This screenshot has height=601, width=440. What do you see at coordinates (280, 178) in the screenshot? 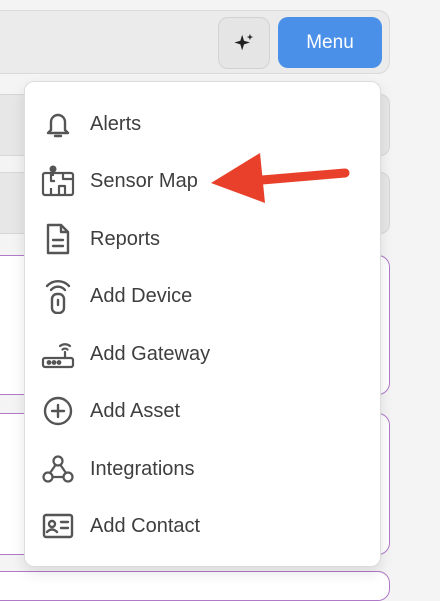
I see `annotation-arrow` at bounding box center [280, 178].